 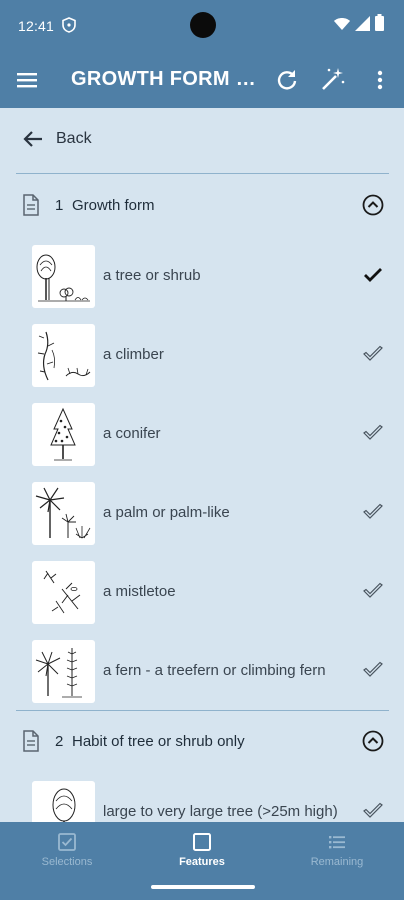 I want to click on section-header-habit: 2 Habit of tree or shrub only, so click(x=202, y=742).